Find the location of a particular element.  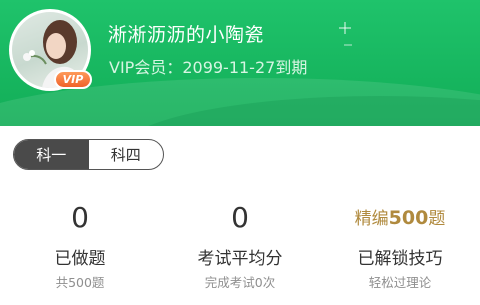

tips-promo-prefix: 精编 is located at coordinates (371, 219).